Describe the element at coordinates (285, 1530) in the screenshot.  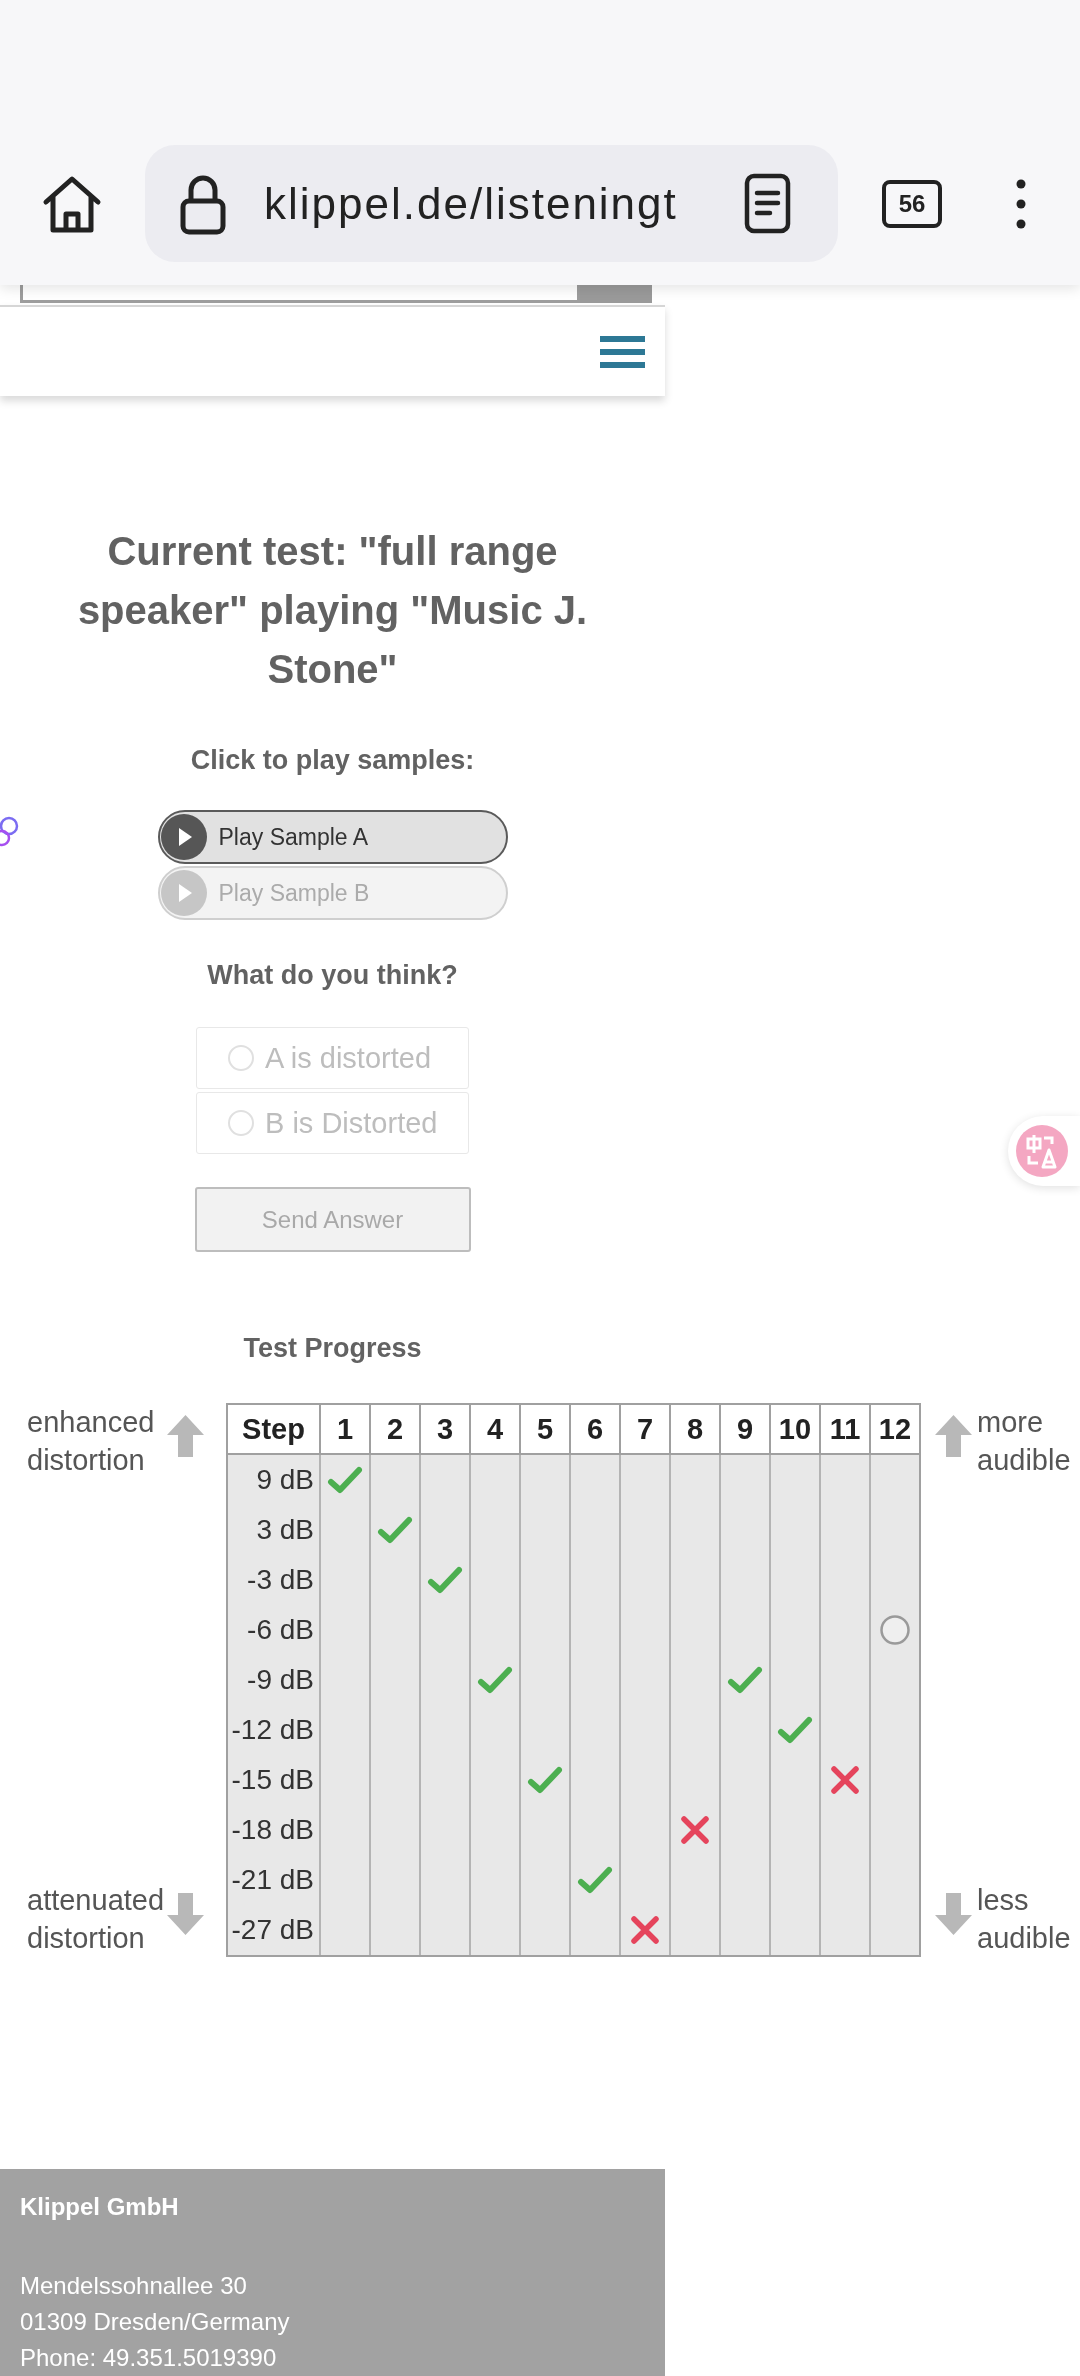
I see `row-label: 3 dB` at that location.